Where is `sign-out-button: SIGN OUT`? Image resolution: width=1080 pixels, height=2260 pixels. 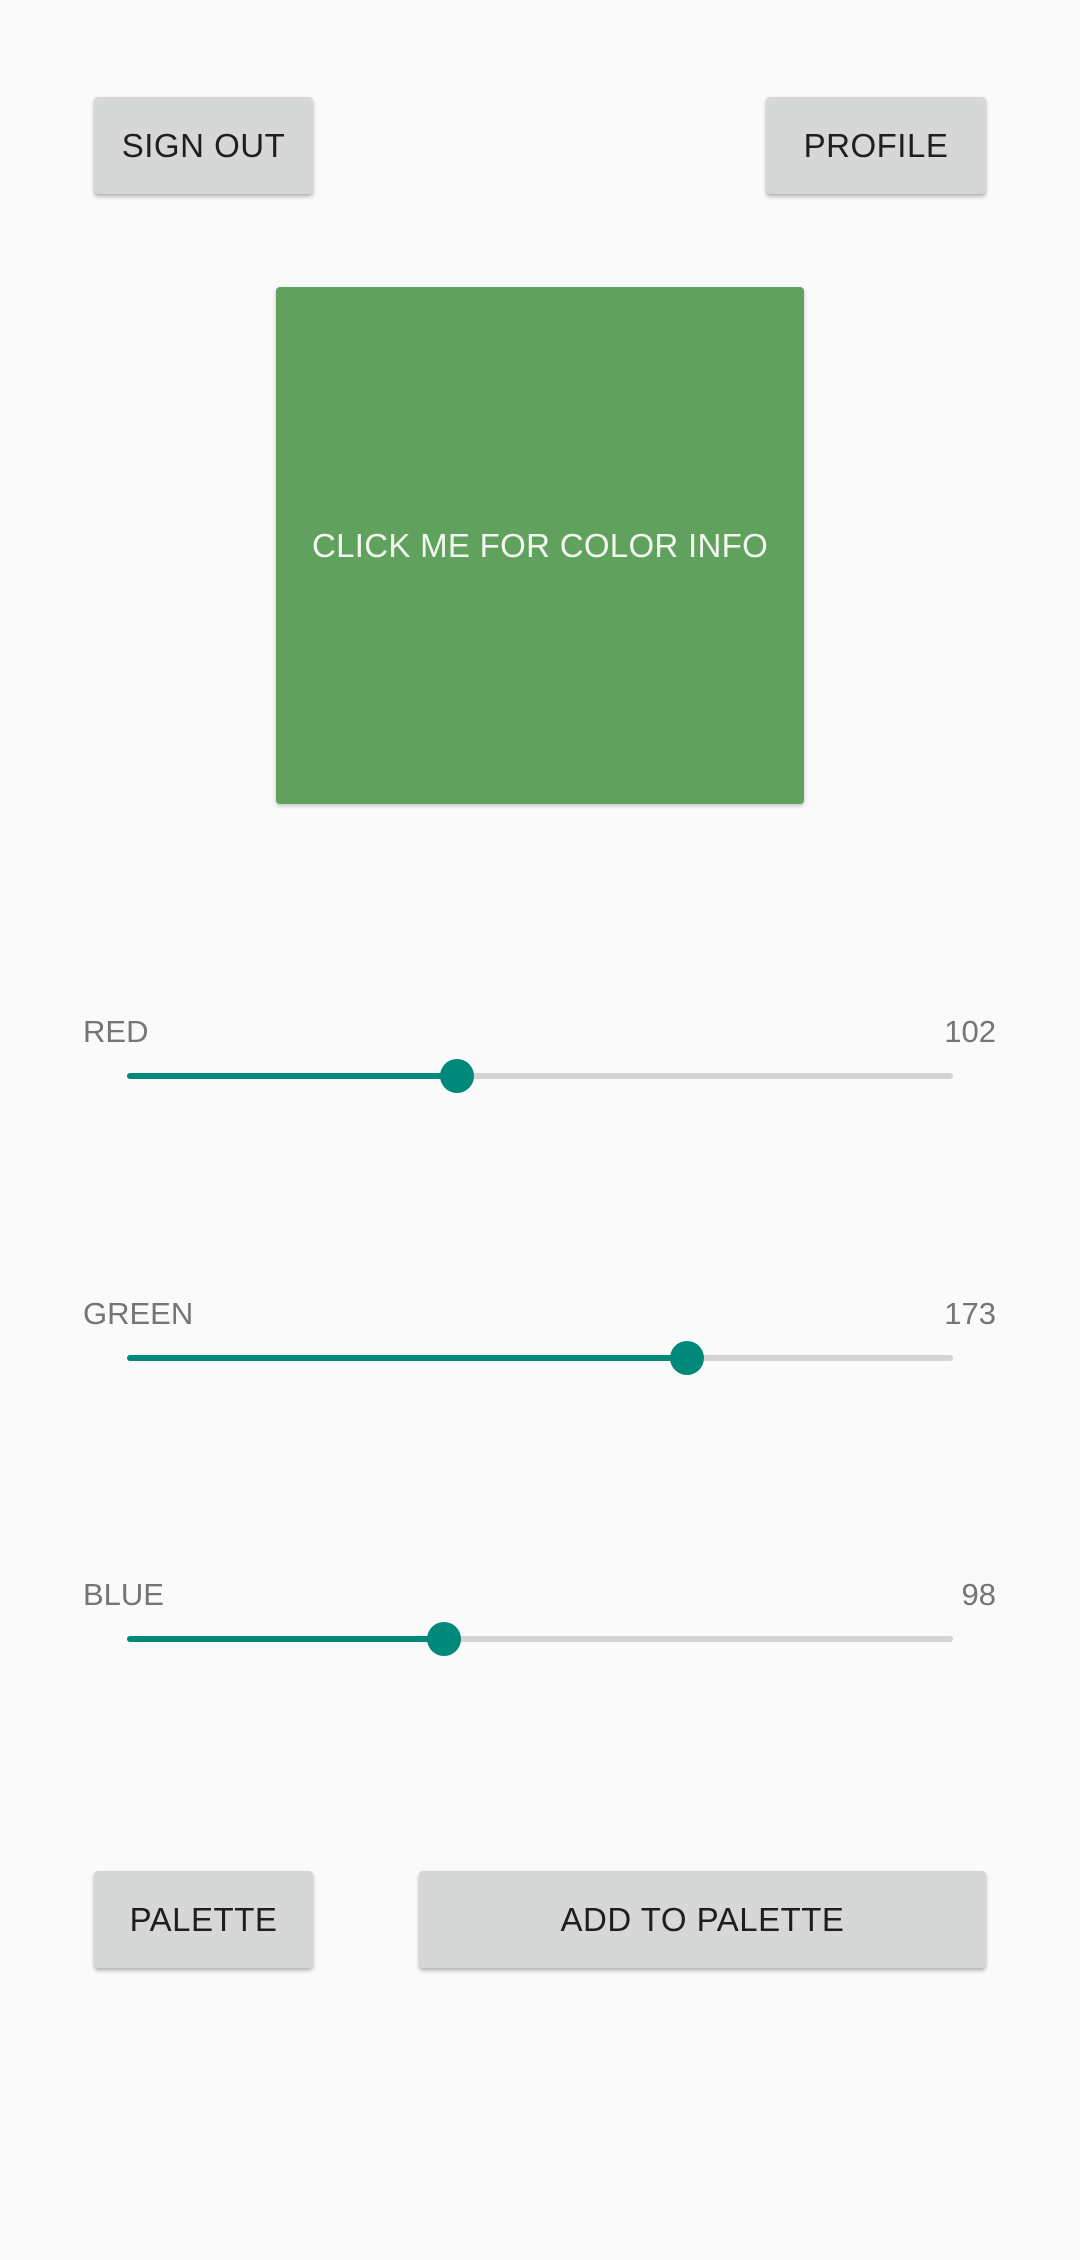 sign-out-button: SIGN OUT is located at coordinates (203, 145).